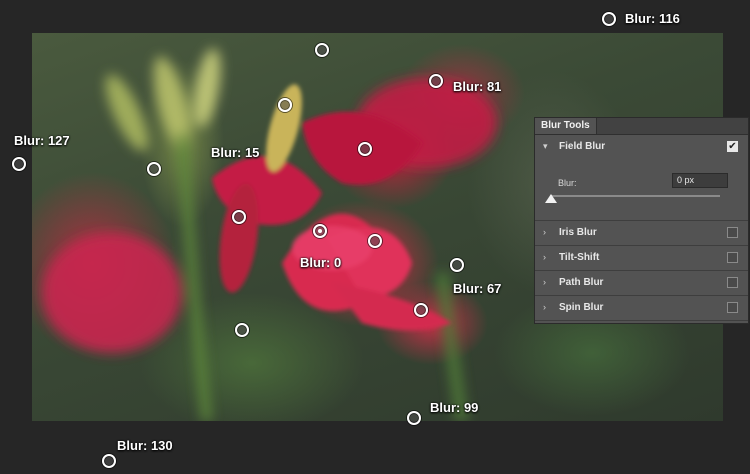 This screenshot has width=750, height=474. Describe the element at coordinates (641, 308) in the screenshot. I see `spin-blur-section: › Spin Blur` at that location.